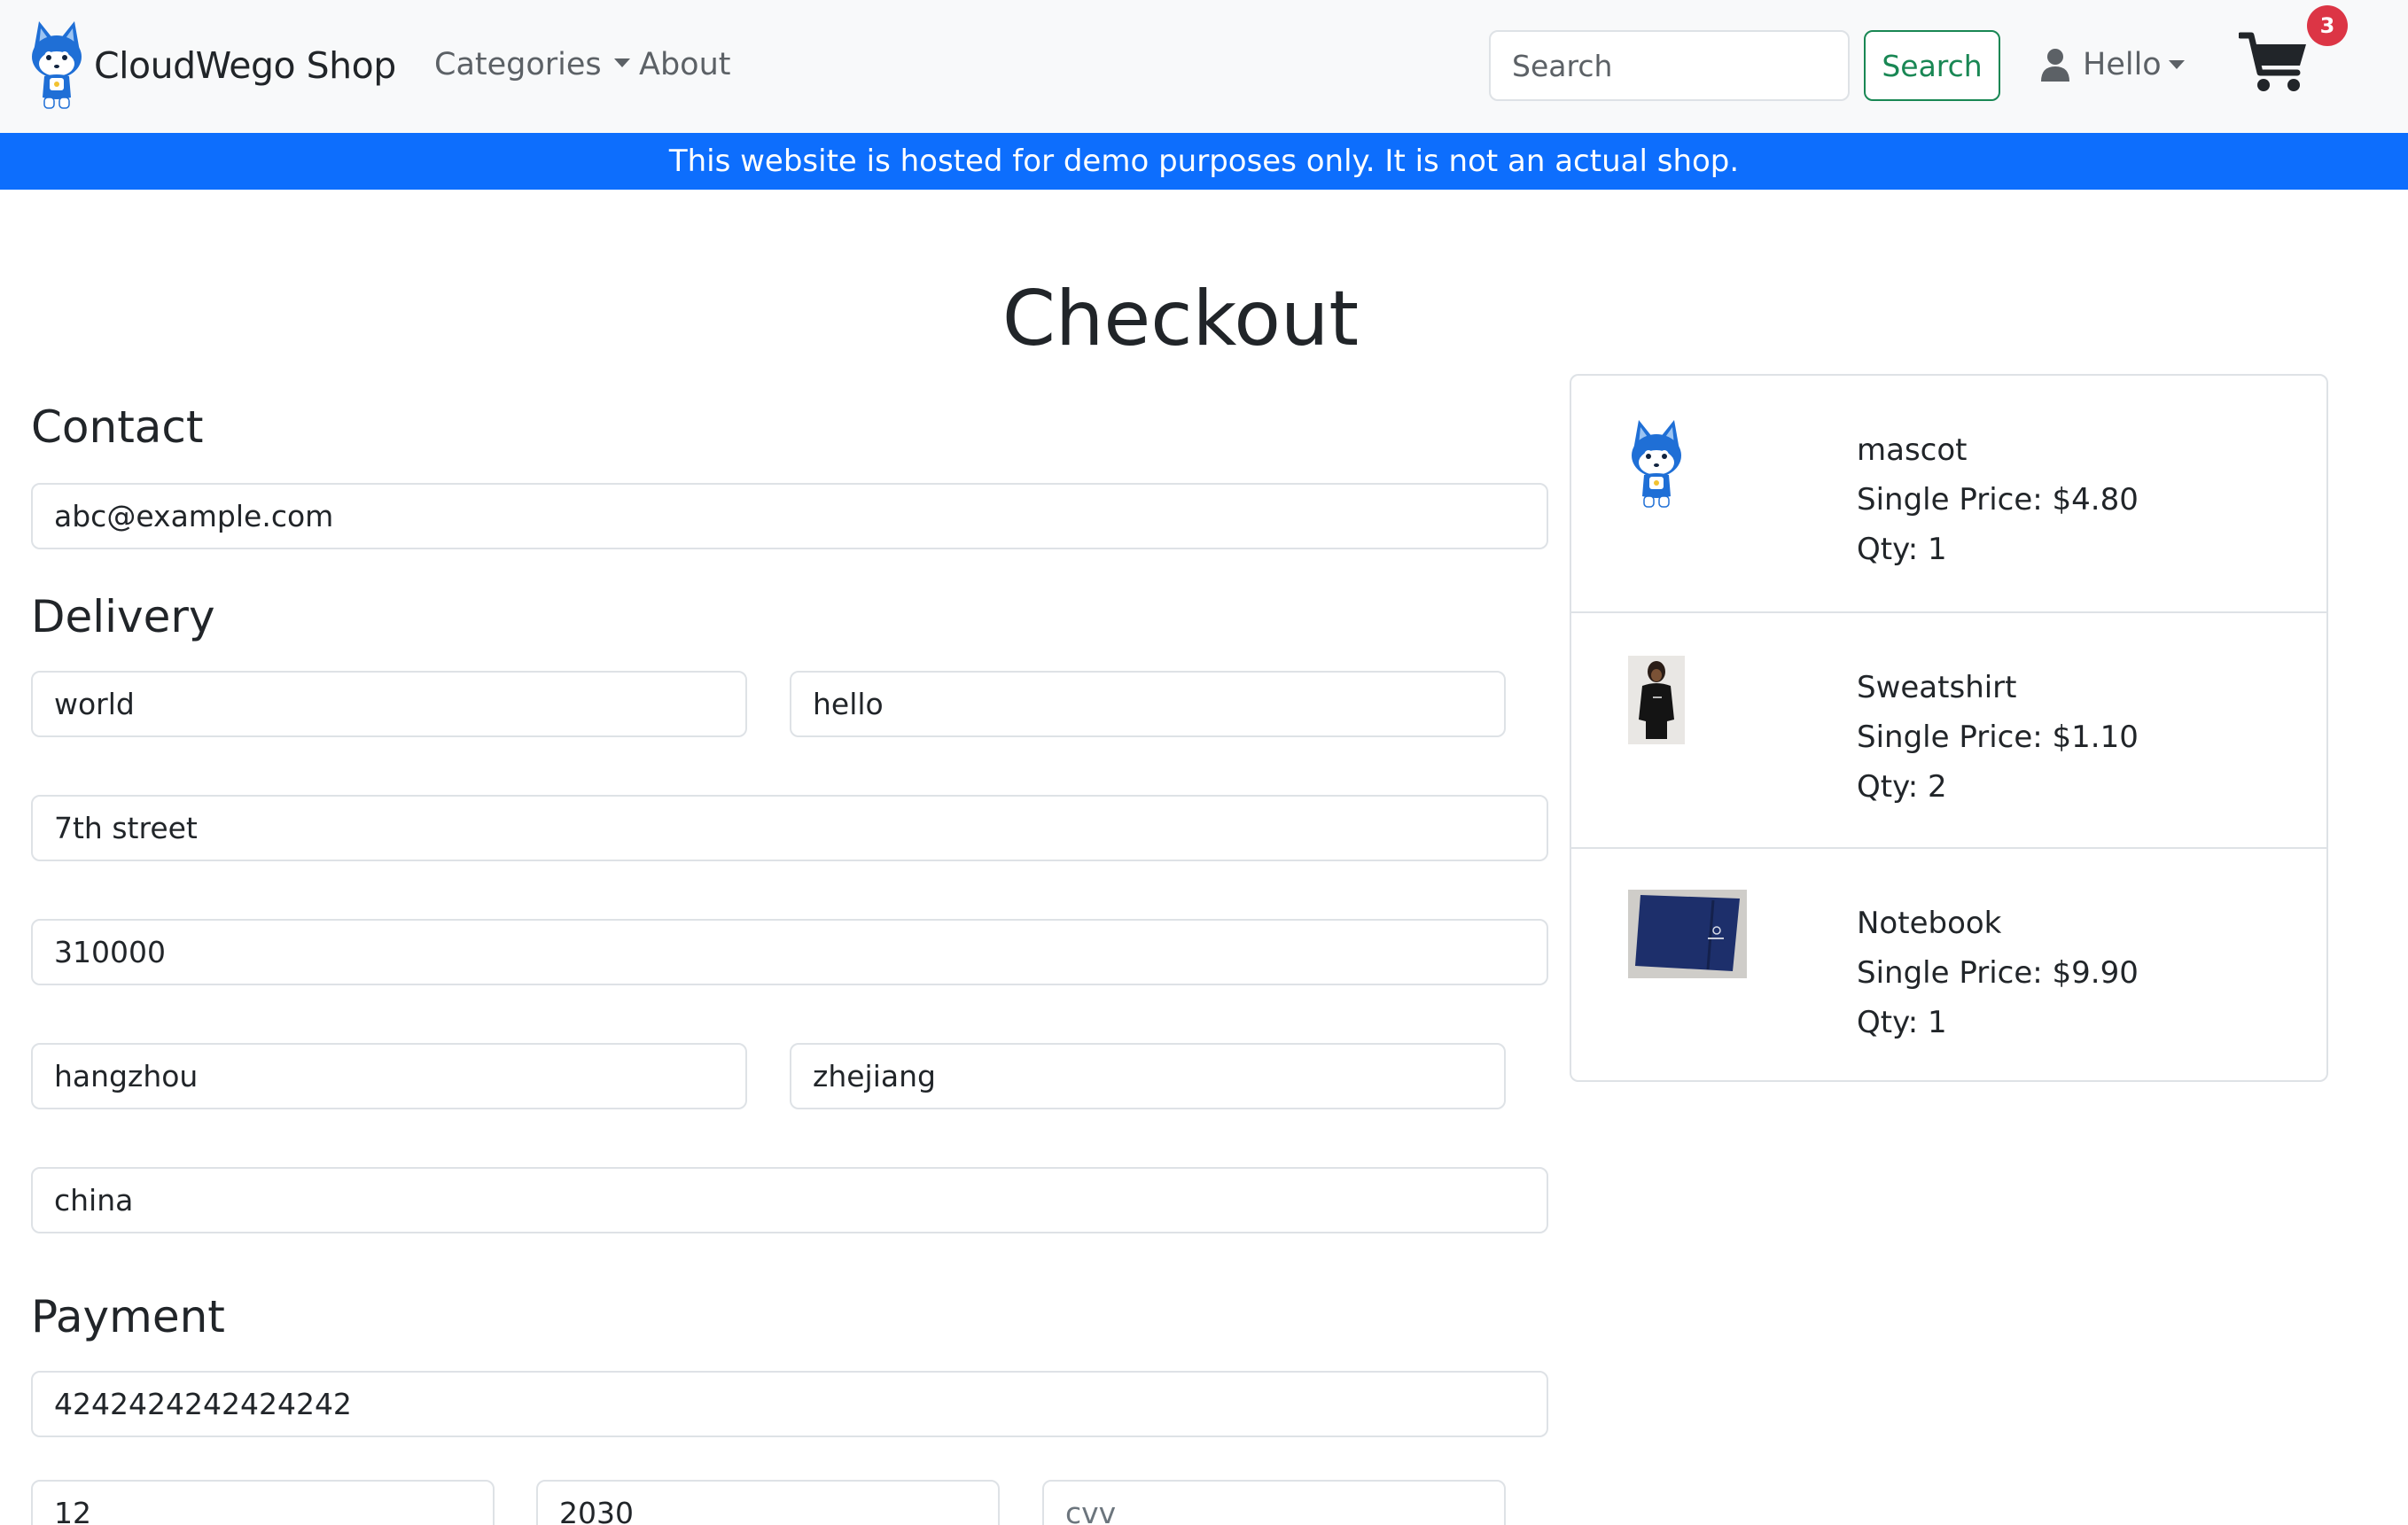  I want to click on cart-count-badge: 3, so click(2327, 25).